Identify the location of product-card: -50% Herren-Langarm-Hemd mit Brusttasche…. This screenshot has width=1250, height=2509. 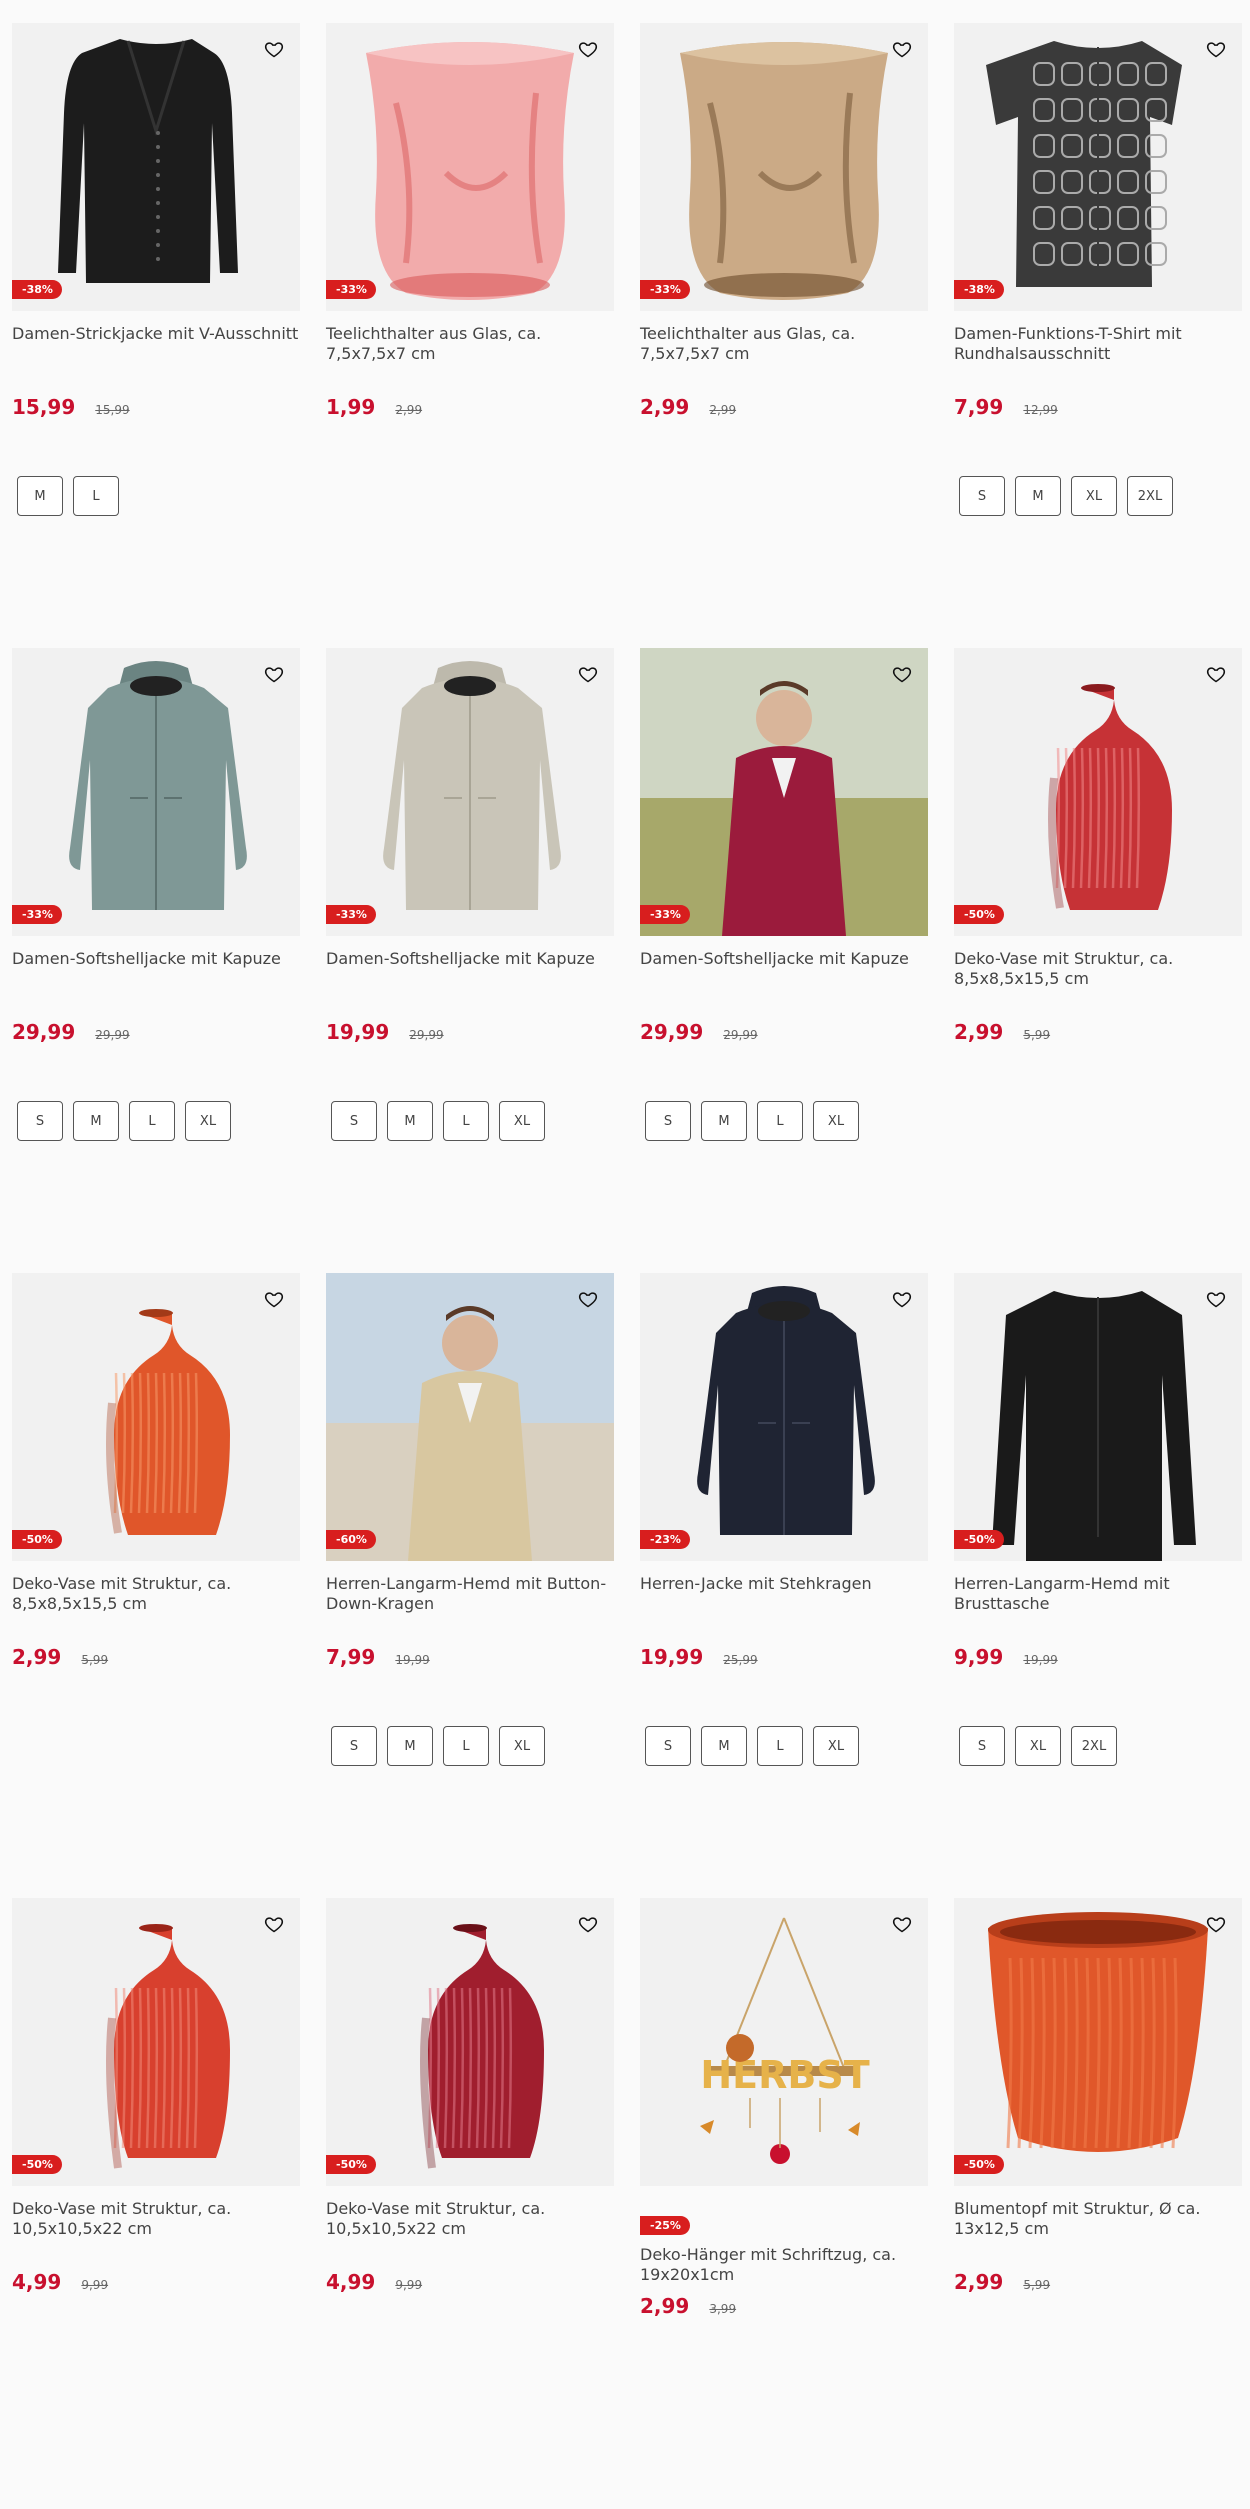
(1098, 1519).